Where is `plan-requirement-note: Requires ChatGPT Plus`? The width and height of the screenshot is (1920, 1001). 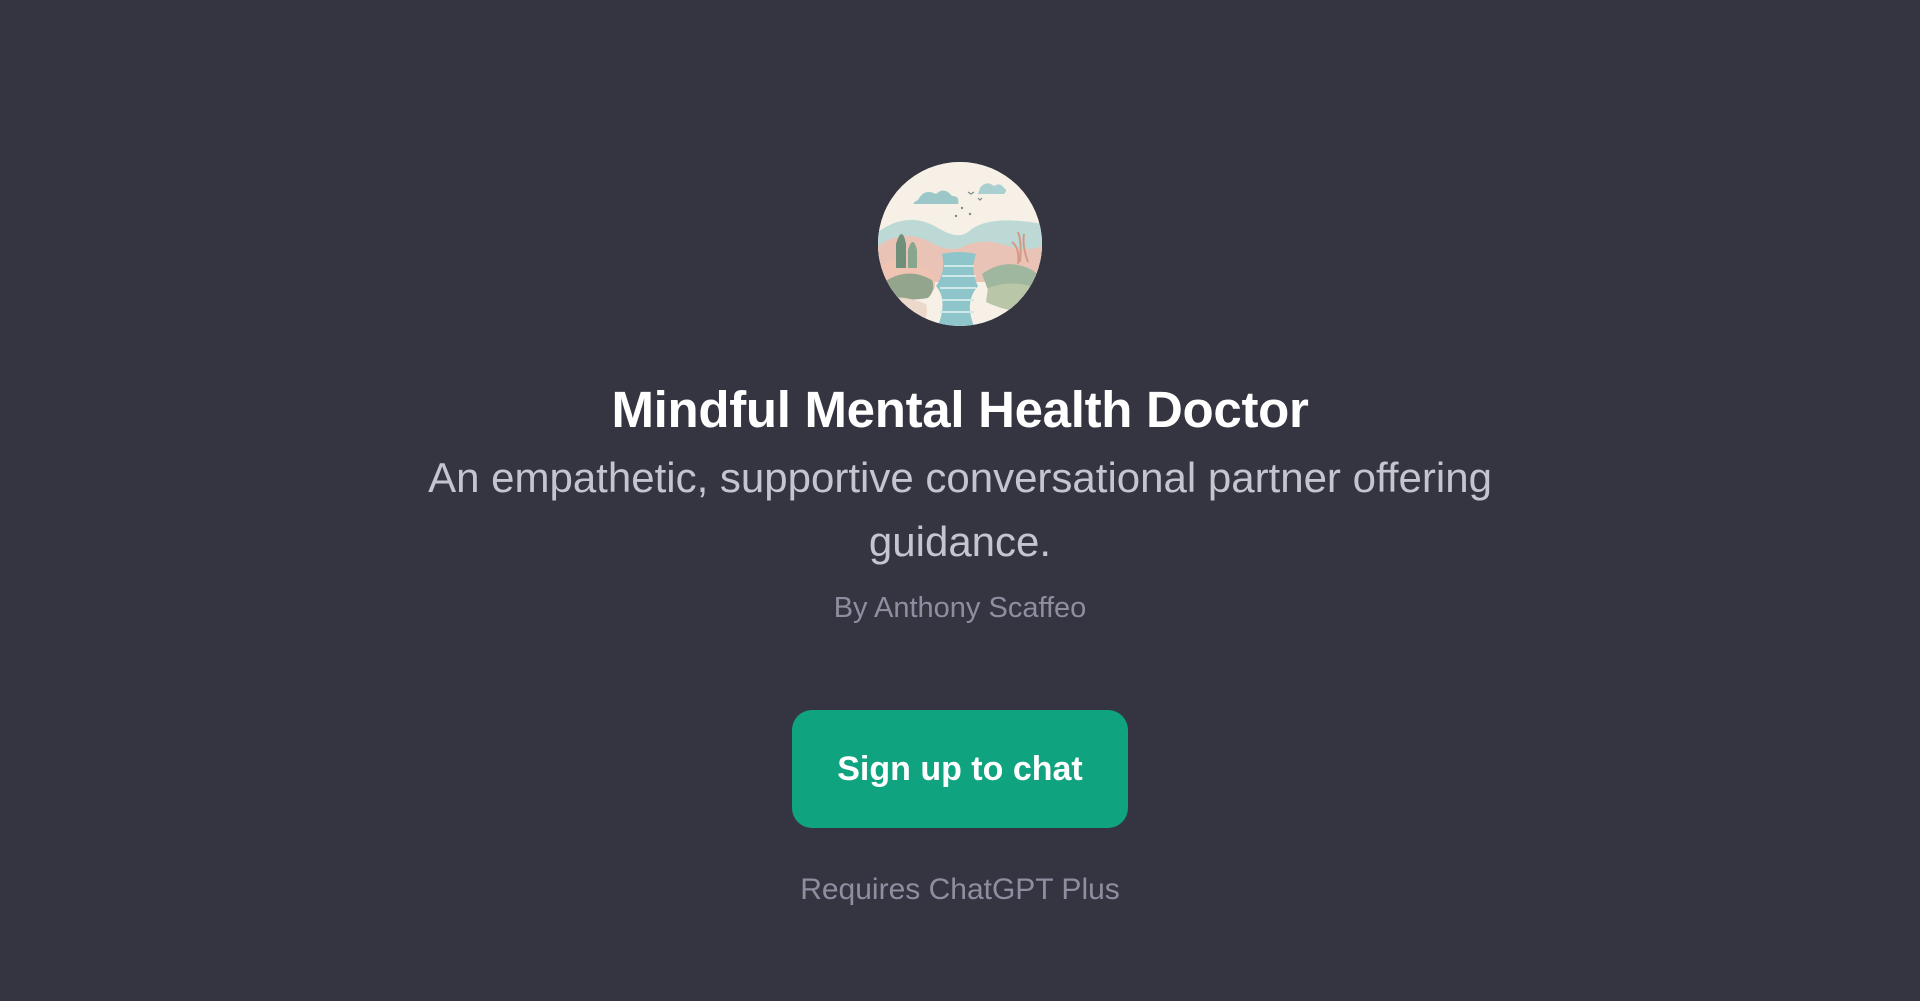 plan-requirement-note: Requires ChatGPT Plus is located at coordinates (960, 889).